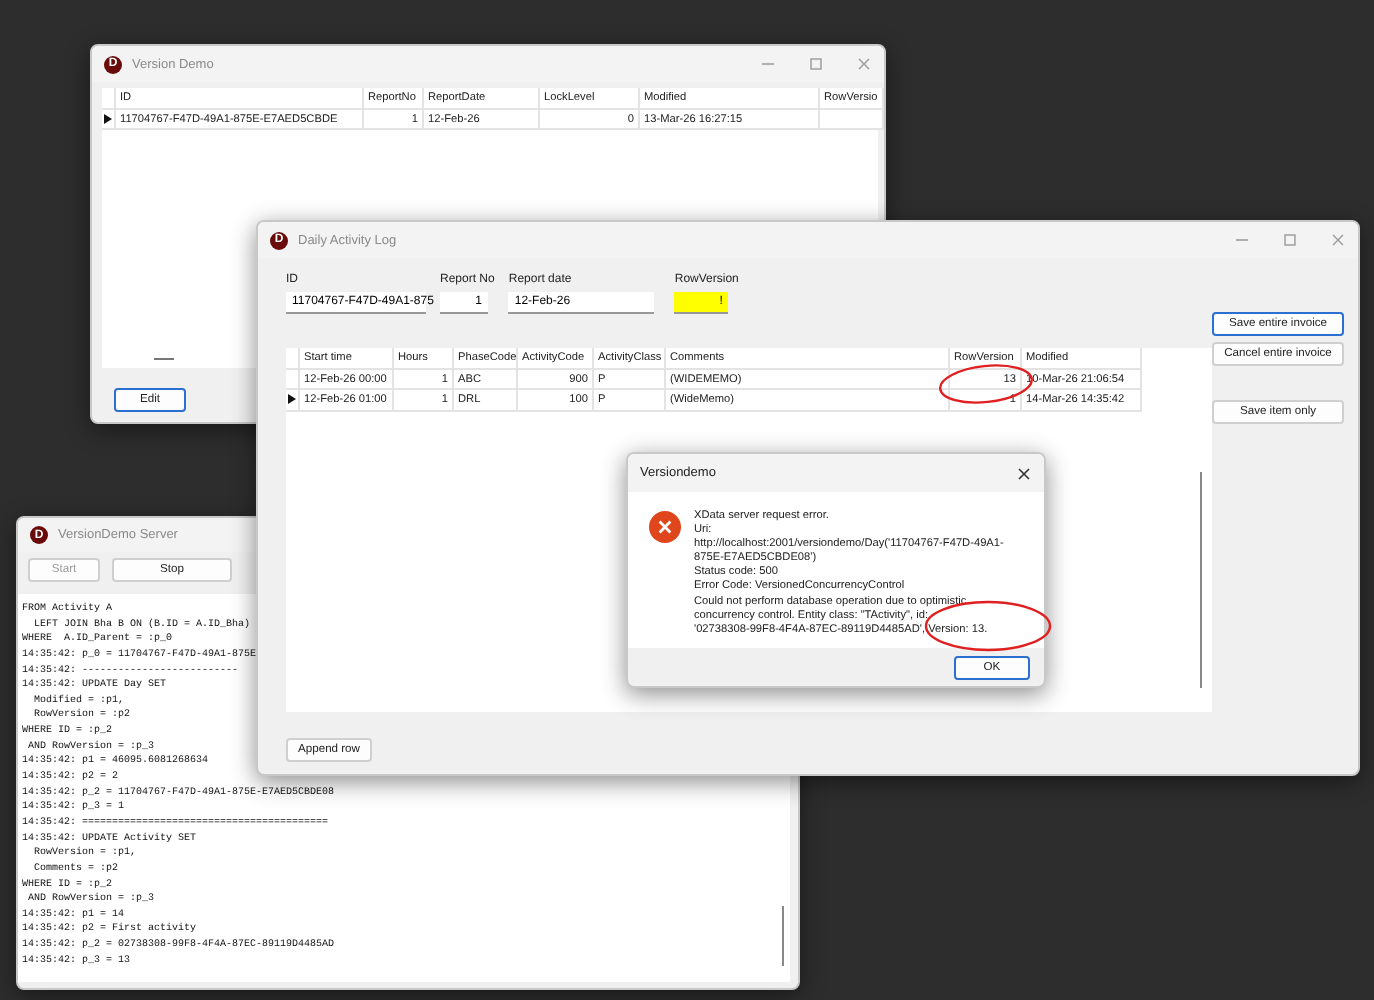 The width and height of the screenshot is (1374, 1000). Describe the element at coordinates (988, 626) in the screenshot. I see `annotation-ellipse-overlay` at that location.